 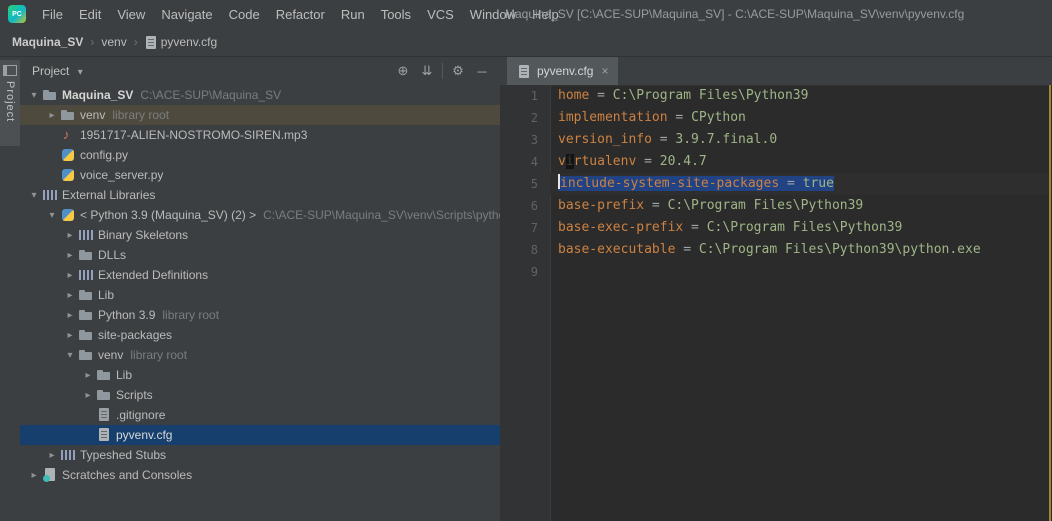 I want to click on tree-row-gitignore: .gitignore, so click(x=260, y=415).